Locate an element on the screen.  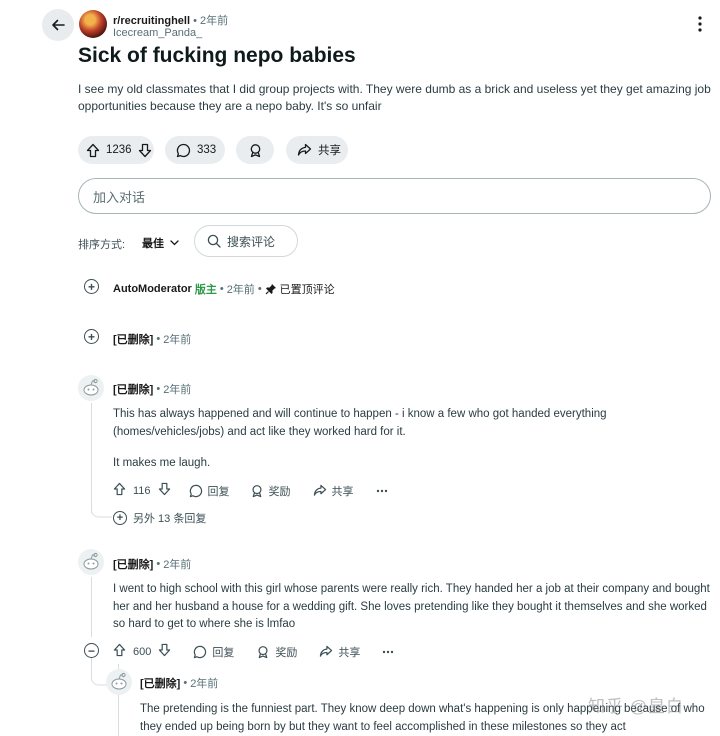
subreddit-avatar is located at coordinates (93, 24).